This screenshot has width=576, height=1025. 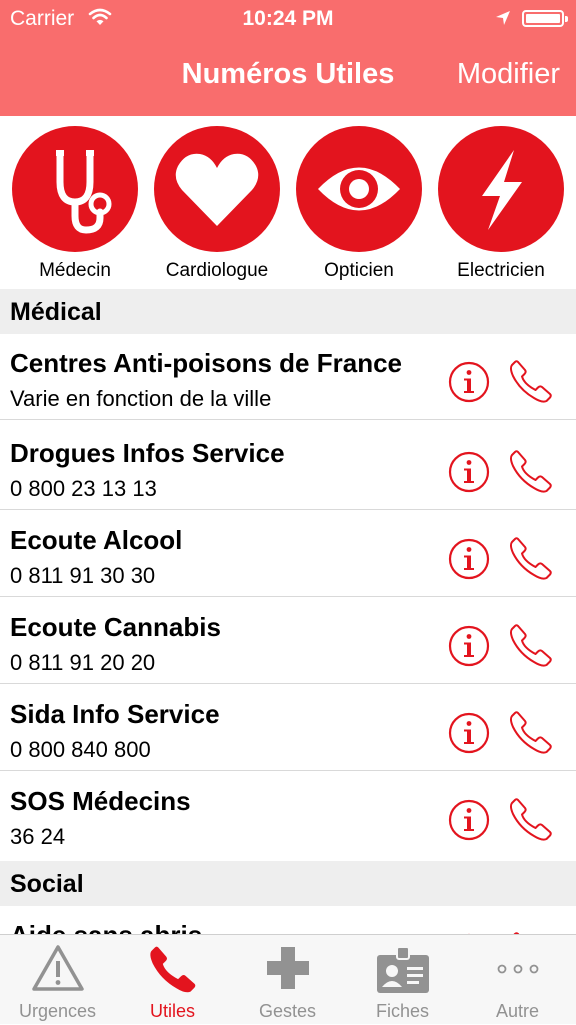 I want to click on tab-label: Autre, so click(x=517, y=1011).